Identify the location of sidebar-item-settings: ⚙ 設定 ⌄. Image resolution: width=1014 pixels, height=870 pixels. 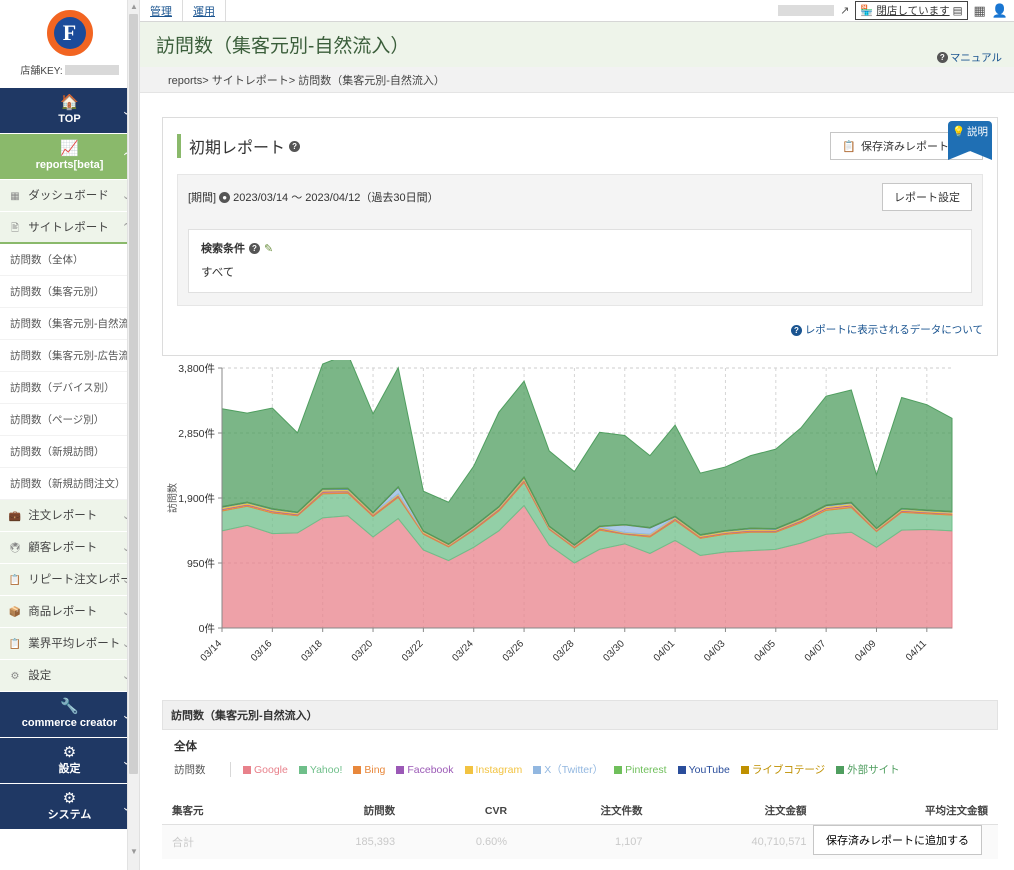
(69, 676).